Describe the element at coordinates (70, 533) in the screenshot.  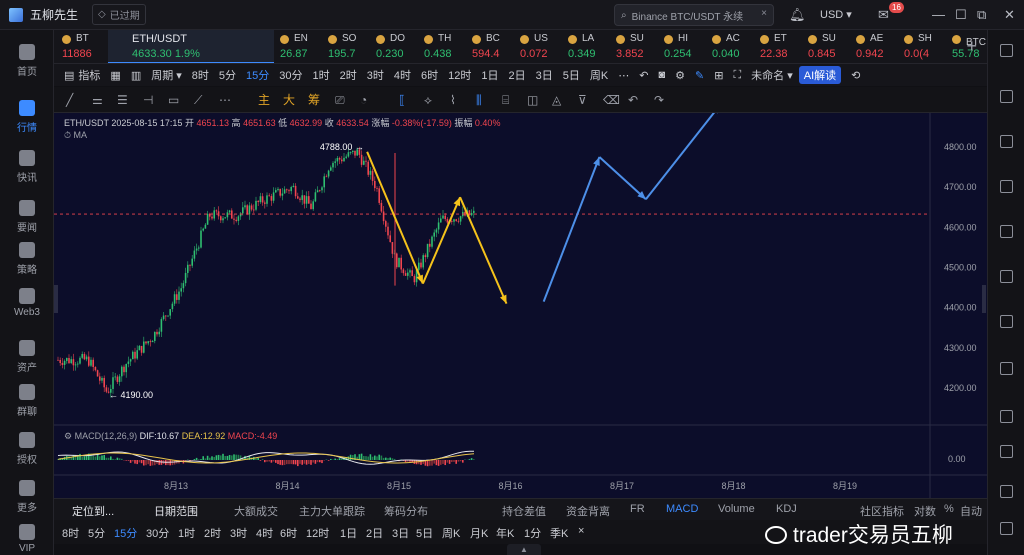
I see `bottom-tf-0: 8时` at that location.